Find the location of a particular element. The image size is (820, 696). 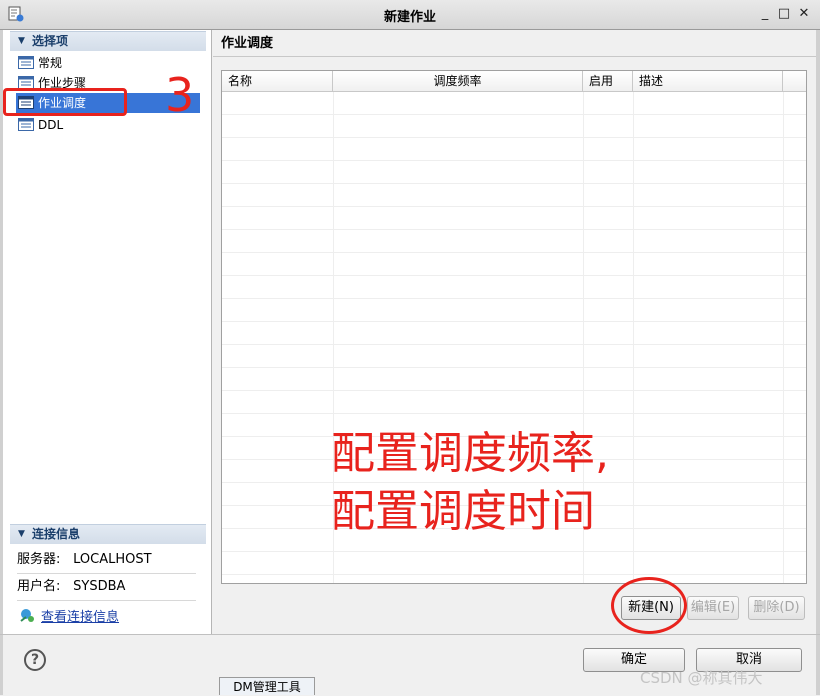

connection-section-title: 连接信息 is located at coordinates (56, 534).